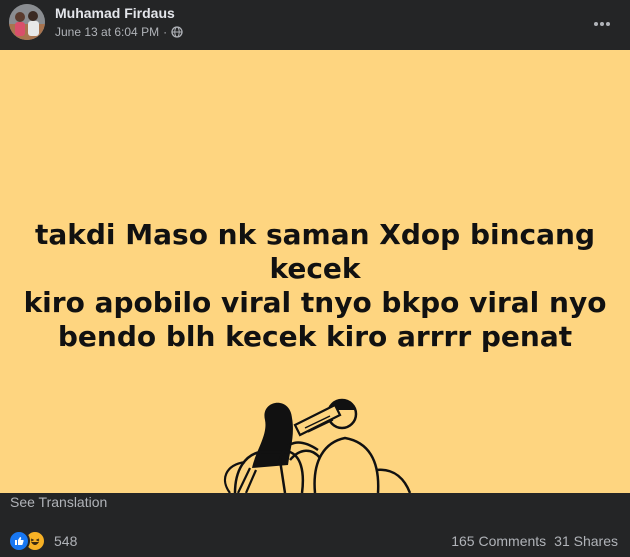 The width and height of the screenshot is (630, 557). I want to click on avatar-photo-icon, so click(27, 22).